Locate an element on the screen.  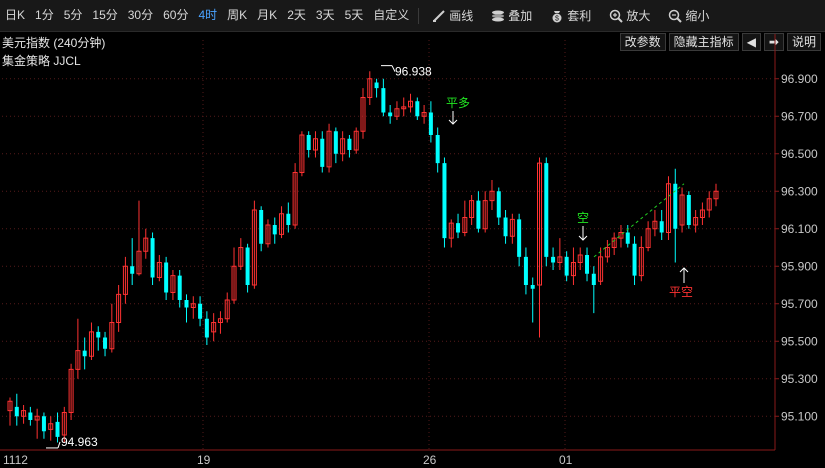
y-tick-label: 96.500 is located at coordinates (799, 154).